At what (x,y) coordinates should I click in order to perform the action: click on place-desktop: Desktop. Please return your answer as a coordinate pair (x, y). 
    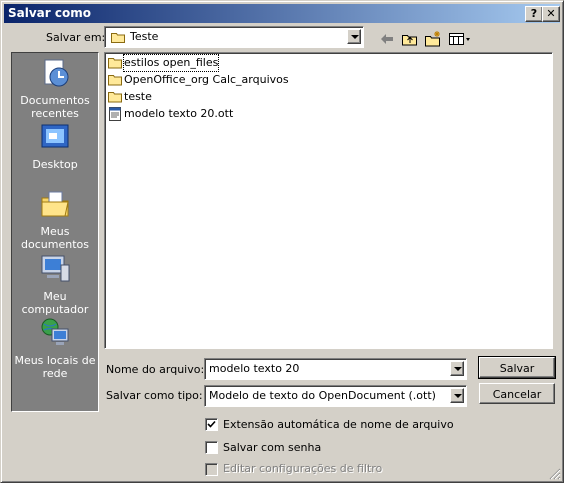
    Looking at the image, I should click on (55, 146).